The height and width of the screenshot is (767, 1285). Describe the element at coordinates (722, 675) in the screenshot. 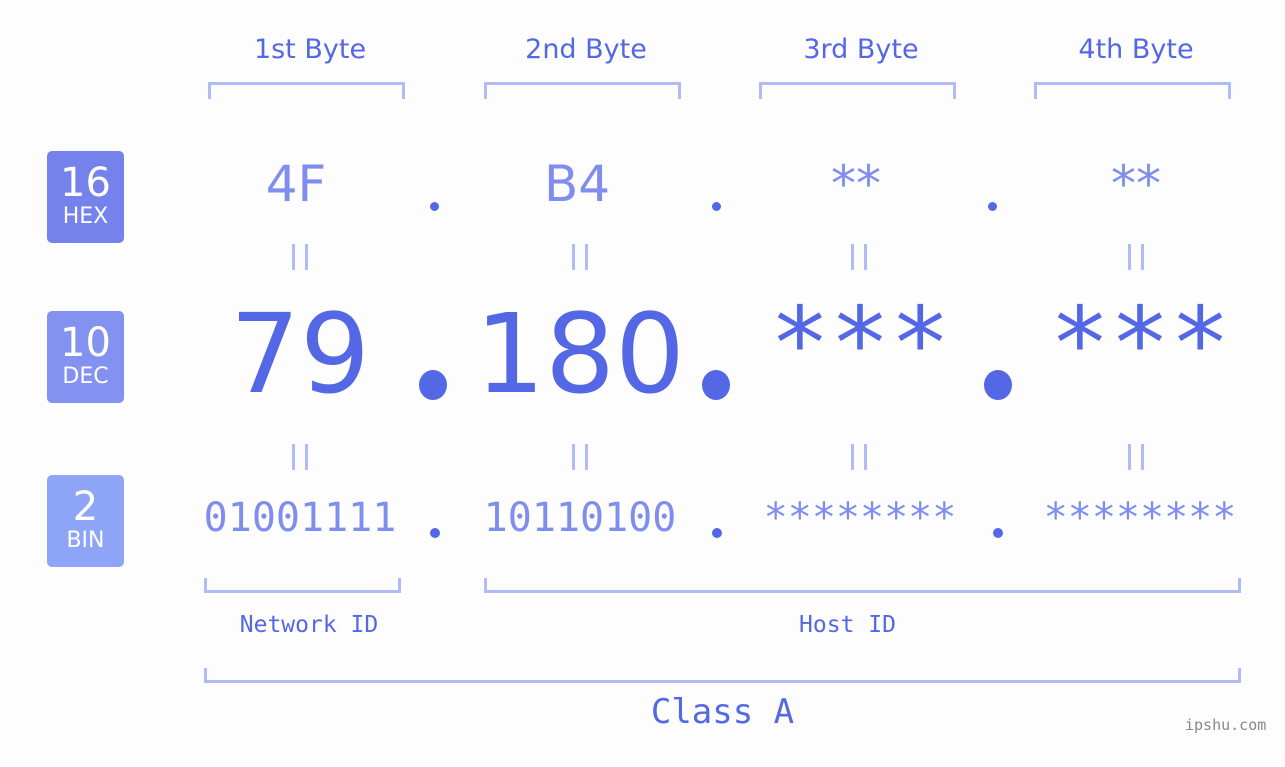

I see `class-bracket` at that location.